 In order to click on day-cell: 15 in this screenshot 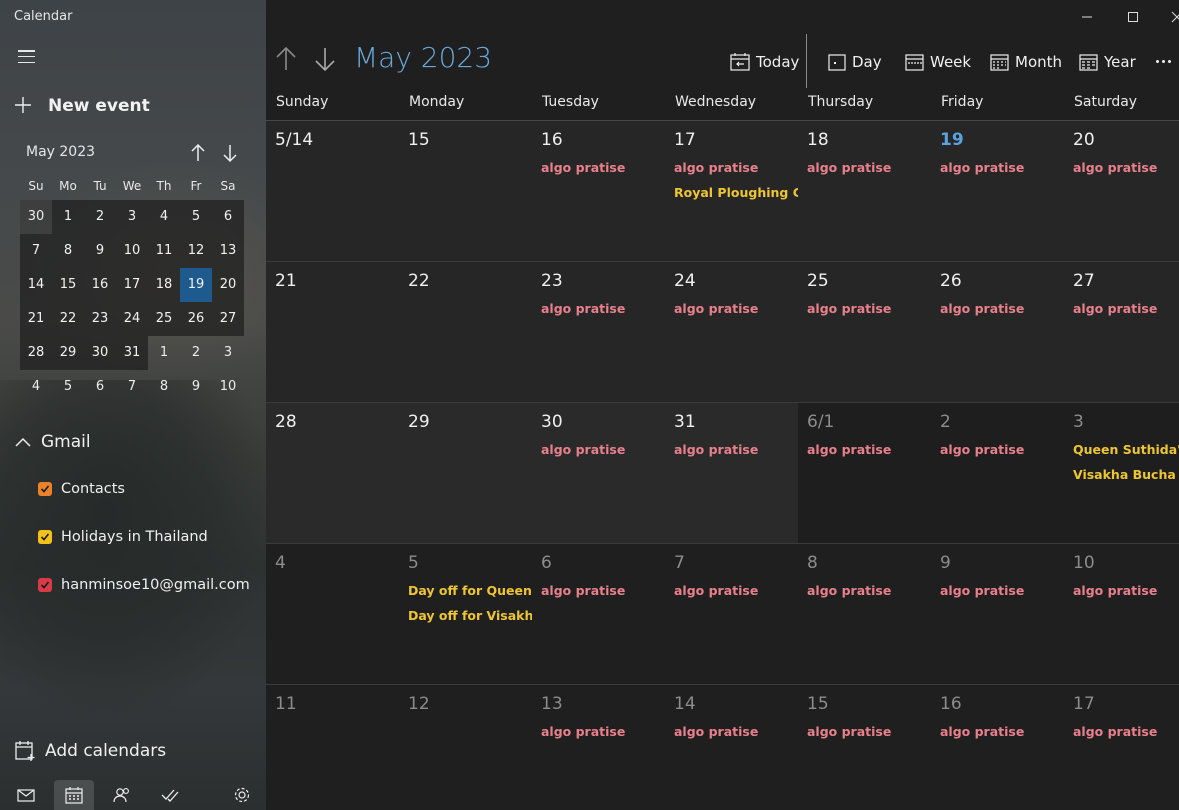, I will do `click(465, 191)`.